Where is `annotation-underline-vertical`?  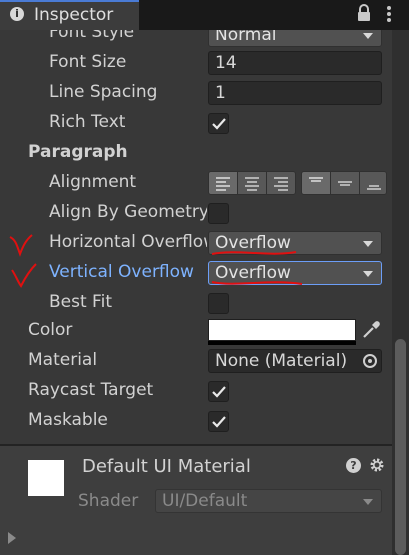
annotation-underline-vertical is located at coordinates (257, 283).